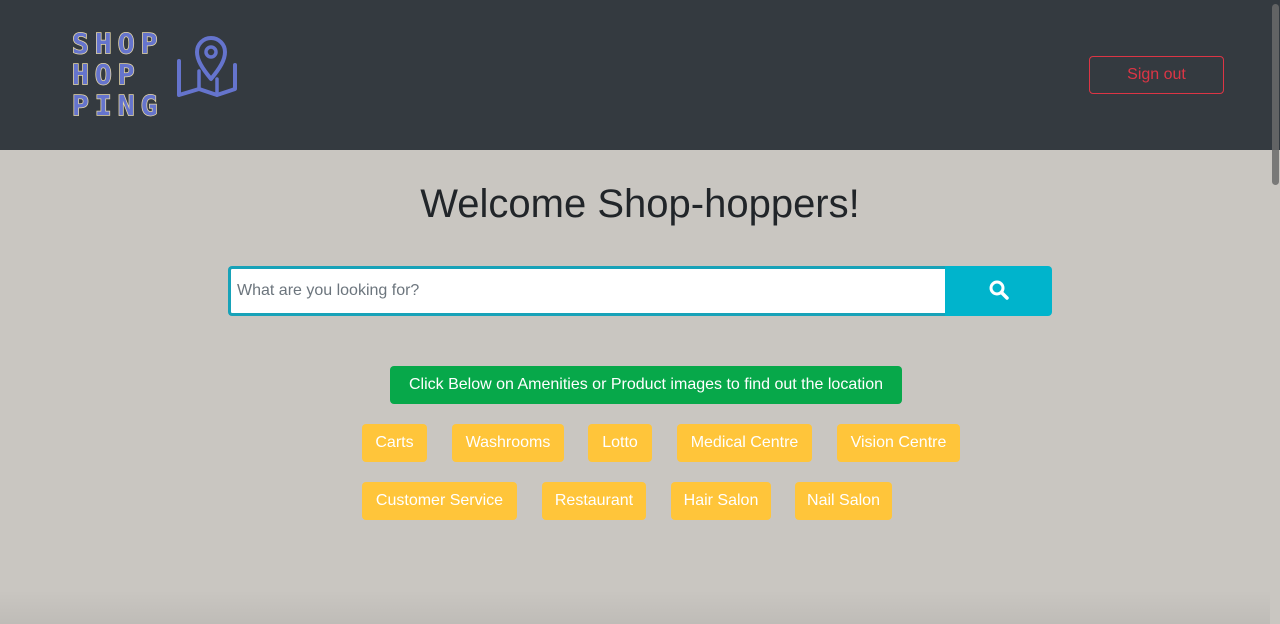 The width and height of the screenshot is (1280, 624). What do you see at coordinates (843, 501) in the screenshot?
I see `amenity-nail-salon-button: Nail Salon` at bounding box center [843, 501].